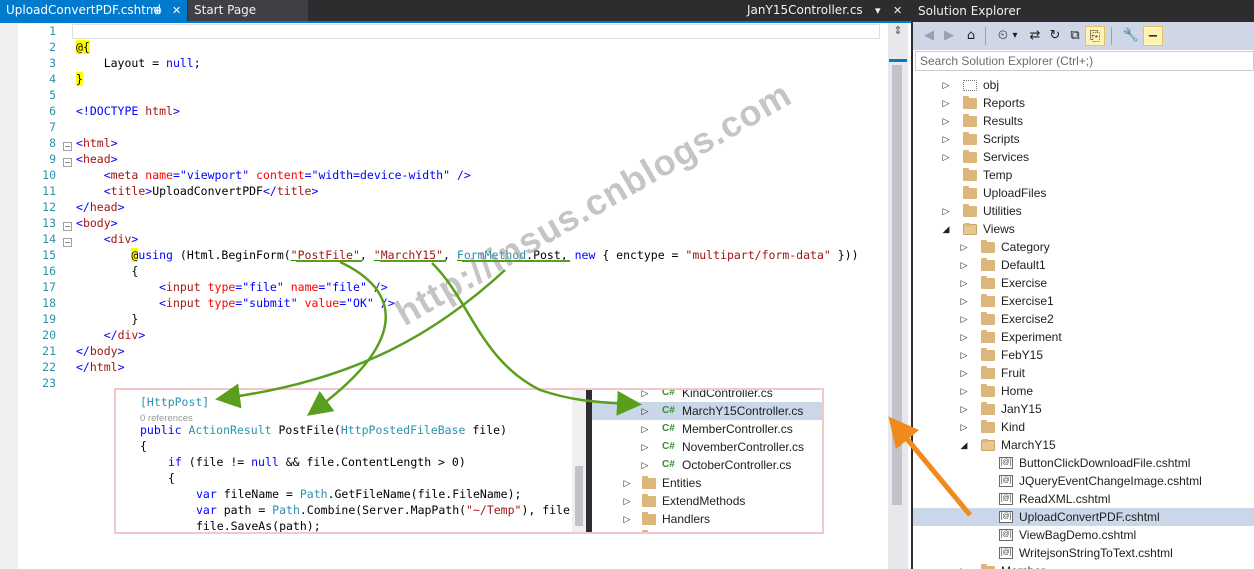 The height and width of the screenshot is (569, 1254). What do you see at coordinates (707, 396) in the screenshot?
I see `peek-tree-cs-file: ▷ C# KindController.cs` at bounding box center [707, 396].